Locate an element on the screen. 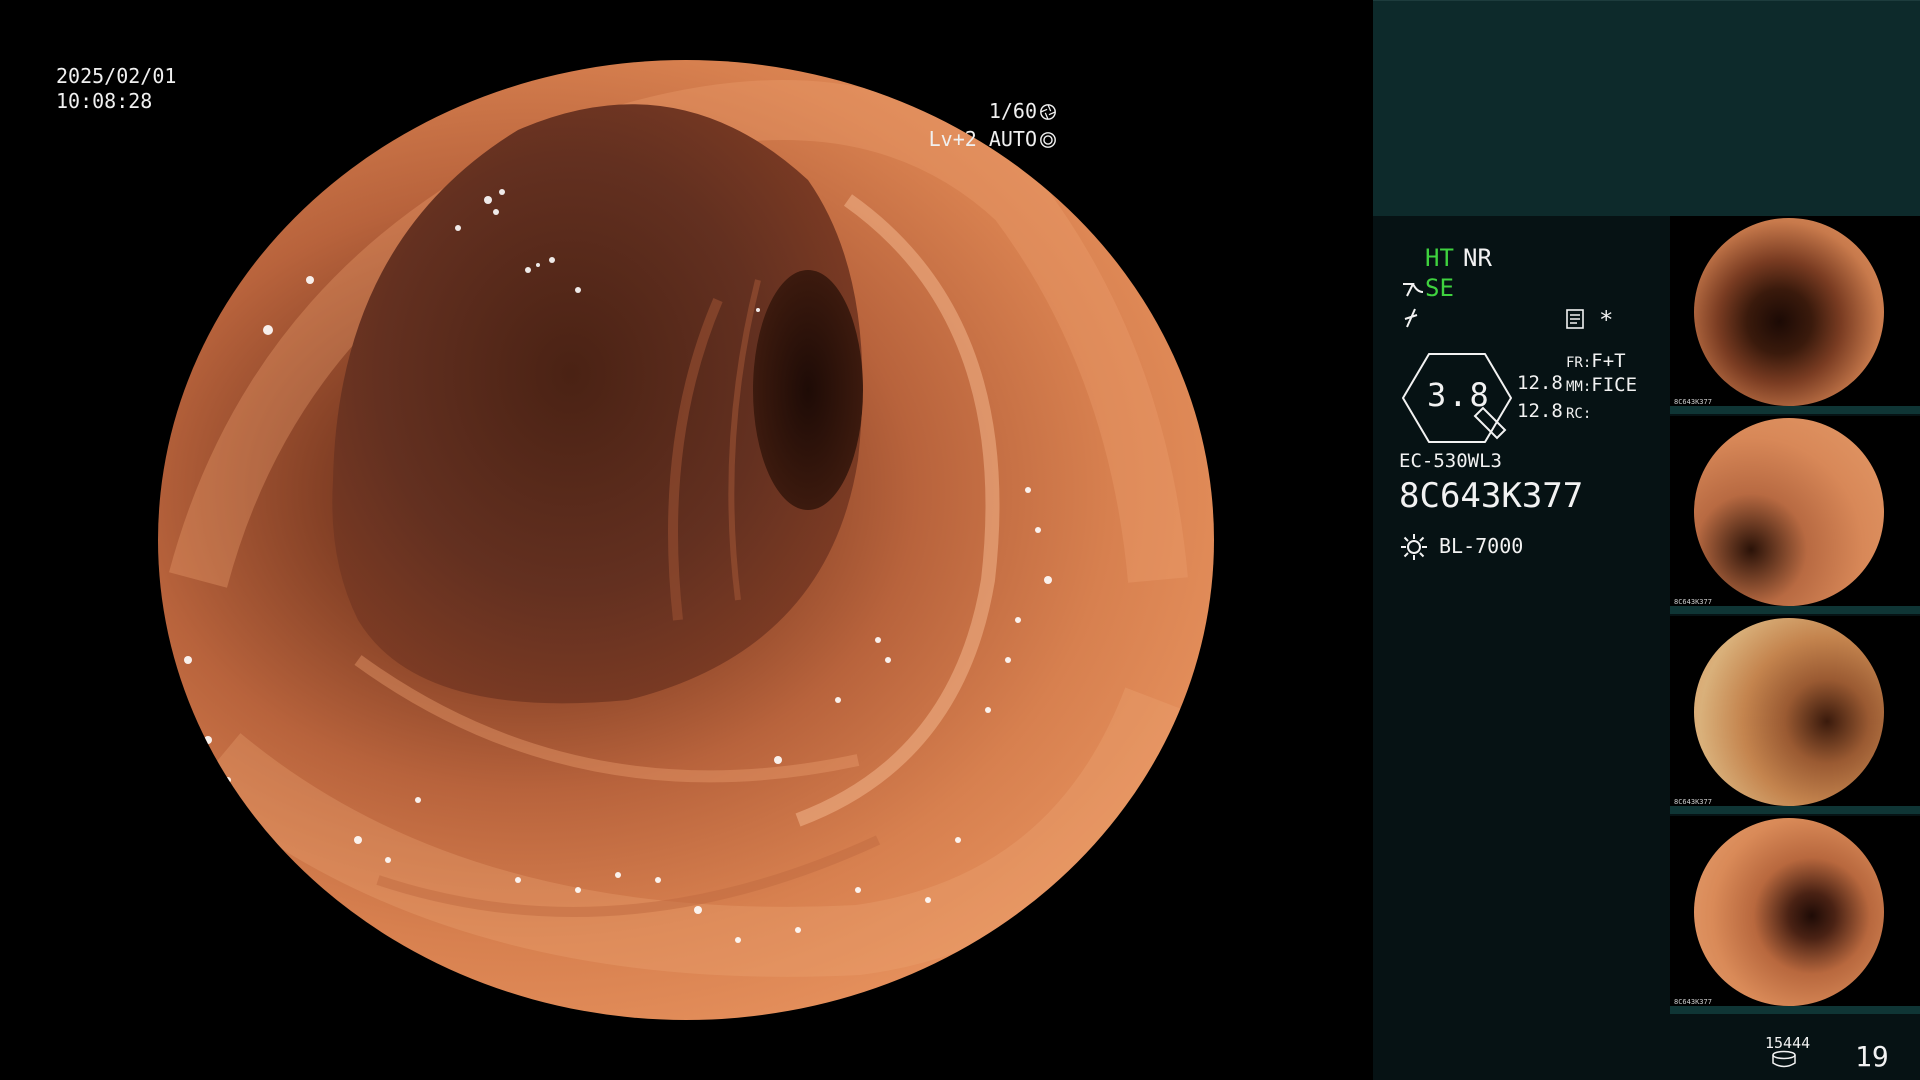 This screenshot has height=1080, width=1920. scope-model: EC-530WL3 is located at coordinates (1450, 461).